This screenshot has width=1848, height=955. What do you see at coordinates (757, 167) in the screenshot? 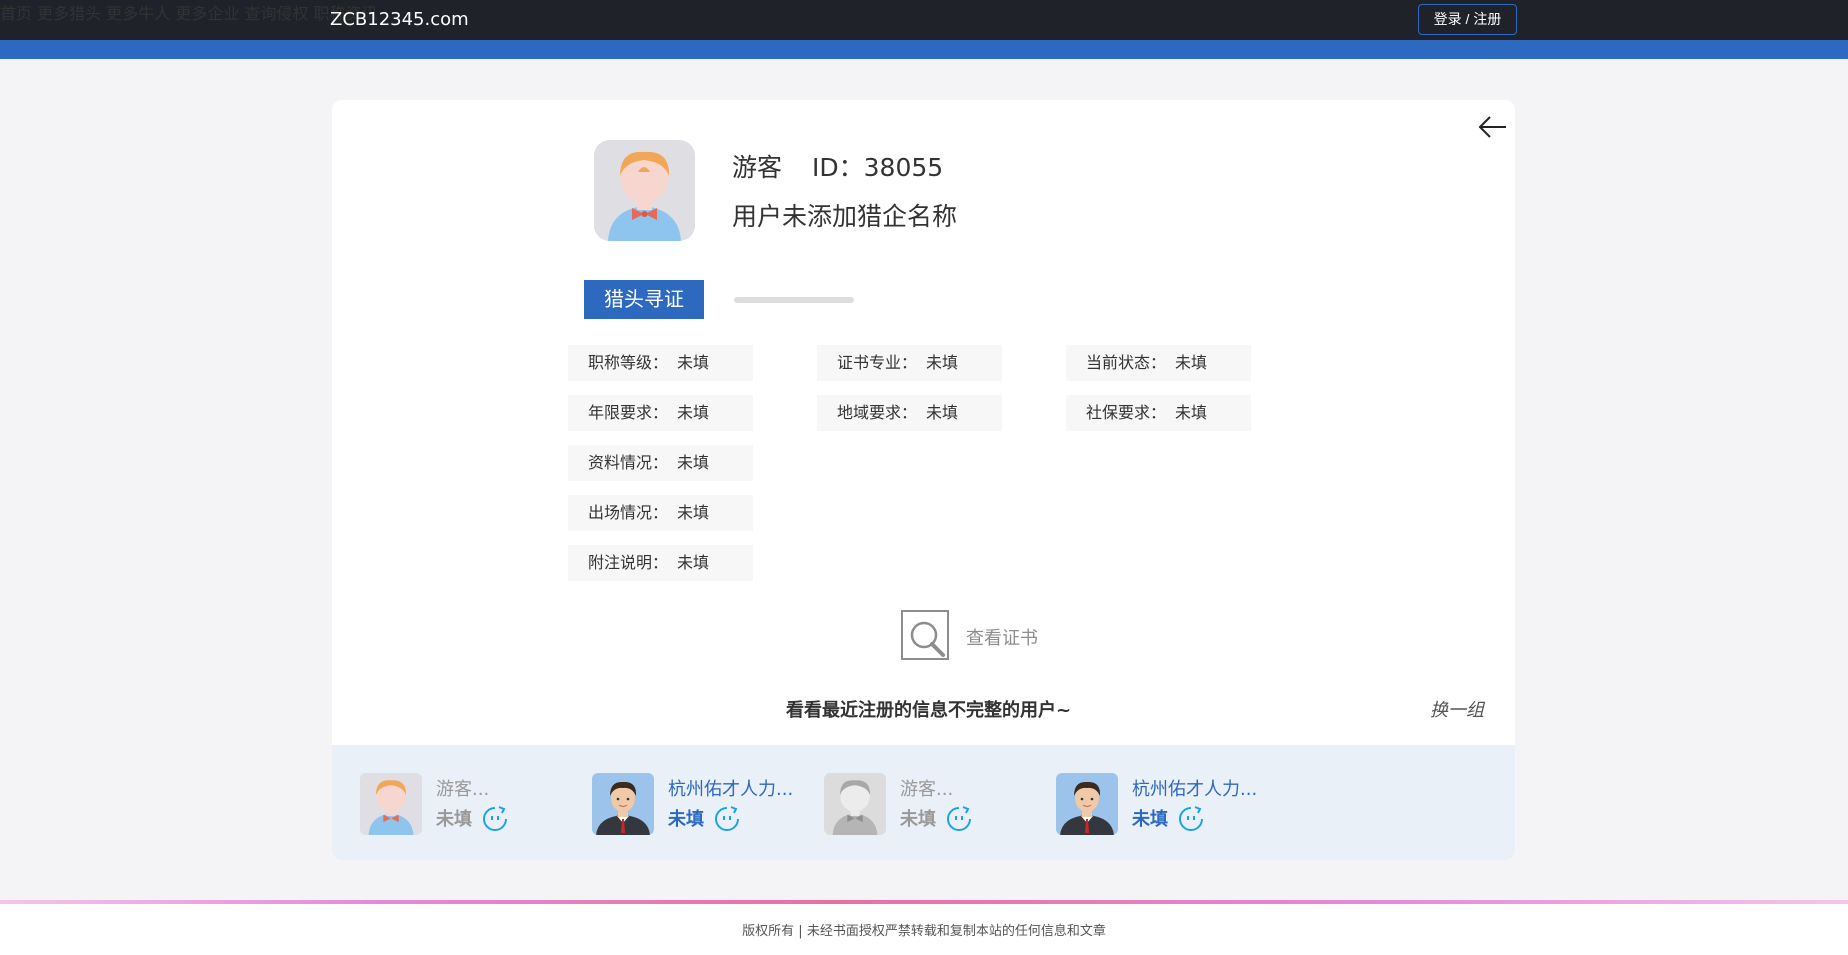
I see `profile-name: 游客` at bounding box center [757, 167].